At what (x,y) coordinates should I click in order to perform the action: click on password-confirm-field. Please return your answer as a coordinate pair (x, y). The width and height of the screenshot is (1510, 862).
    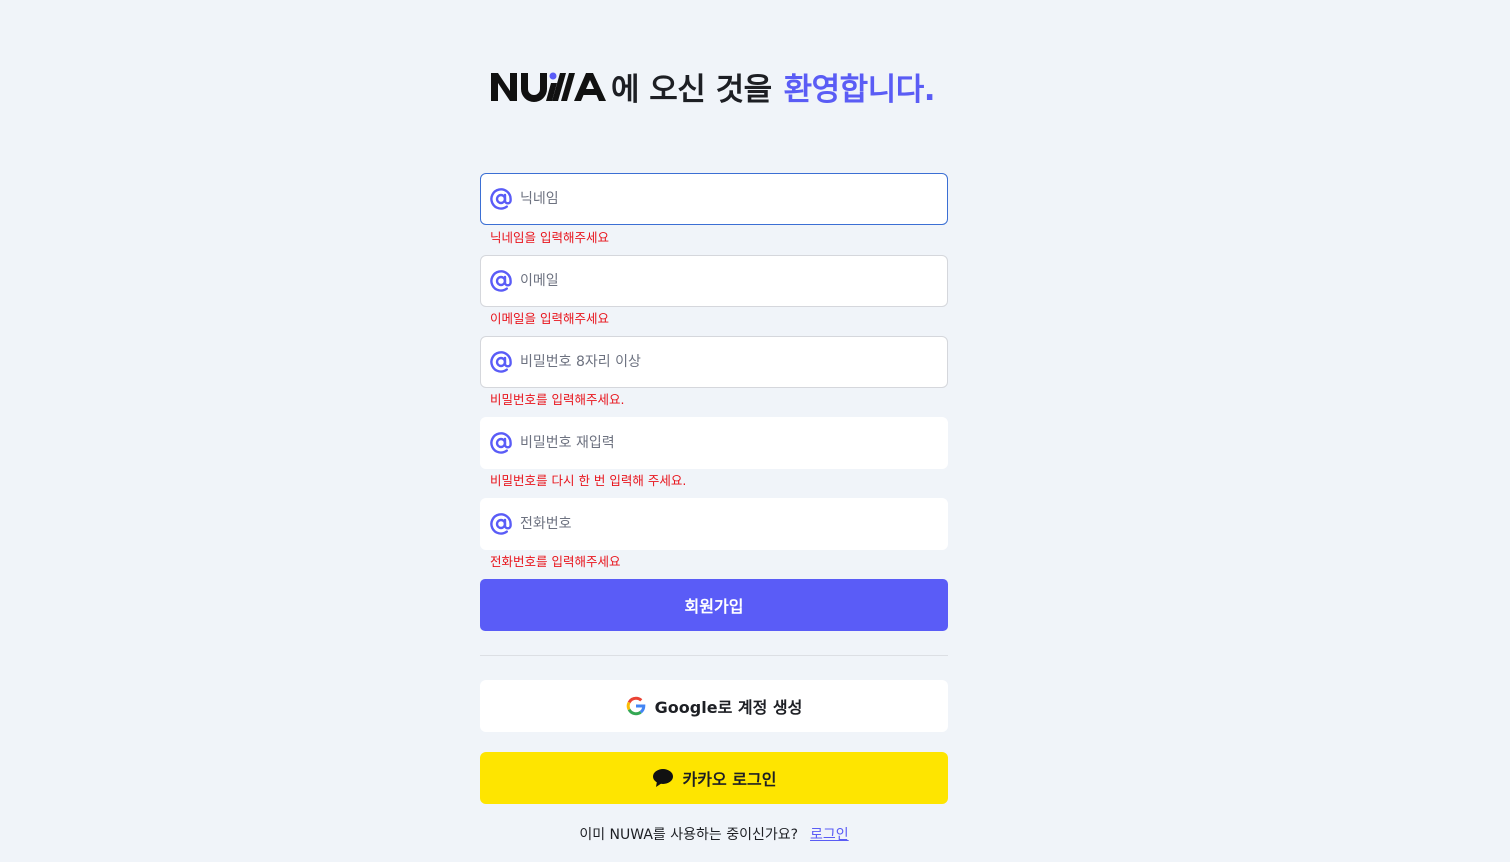
    Looking at the image, I should click on (714, 443).